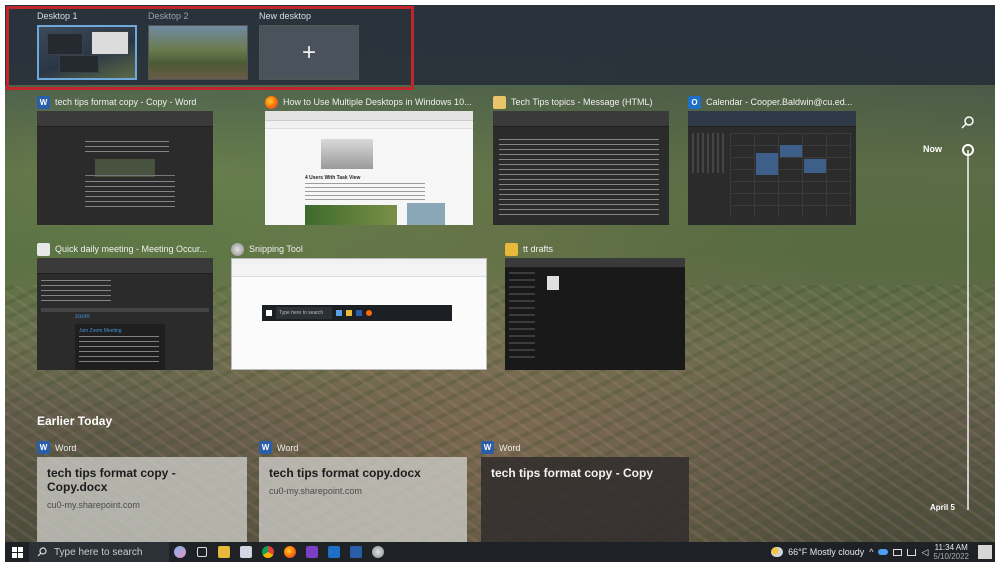 The image size is (995, 562). What do you see at coordinates (538, 249) in the screenshot?
I see `window-title: tt drafts` at bounding box center [538, 249].